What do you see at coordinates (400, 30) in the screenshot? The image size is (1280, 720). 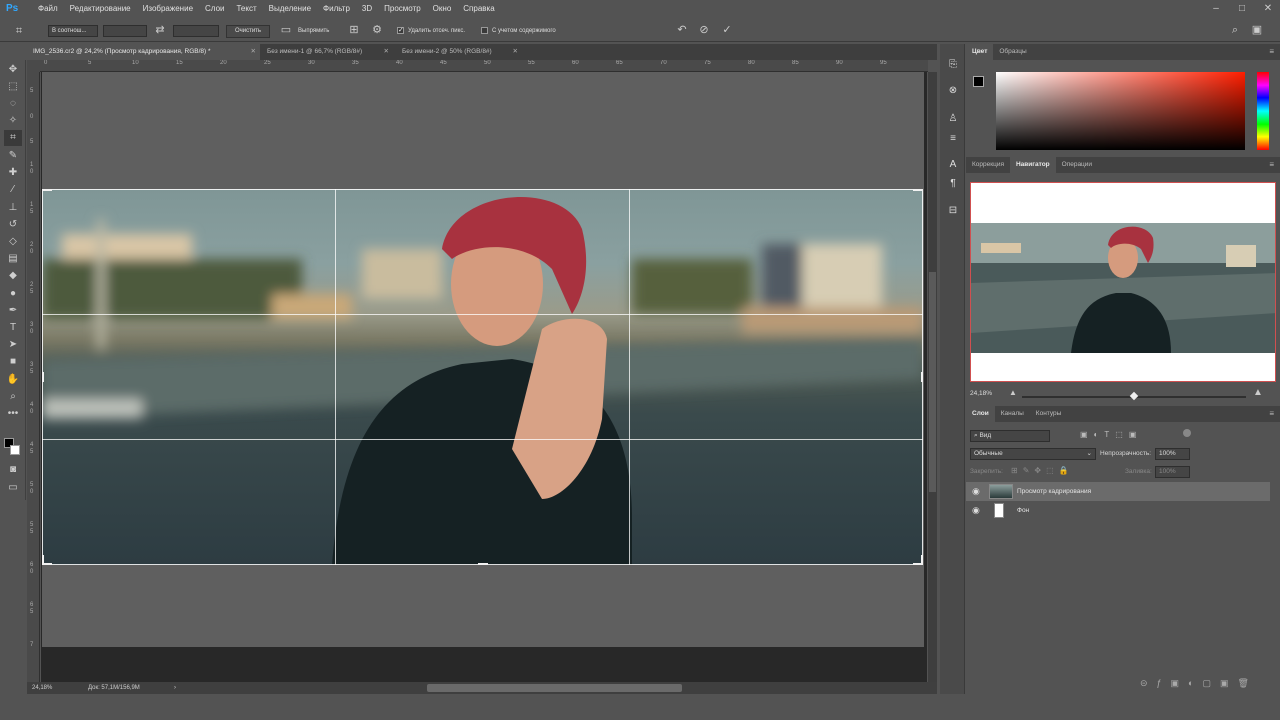 I see `delete-cropped-checkbox: ✓` at bounding box center [400, 30].